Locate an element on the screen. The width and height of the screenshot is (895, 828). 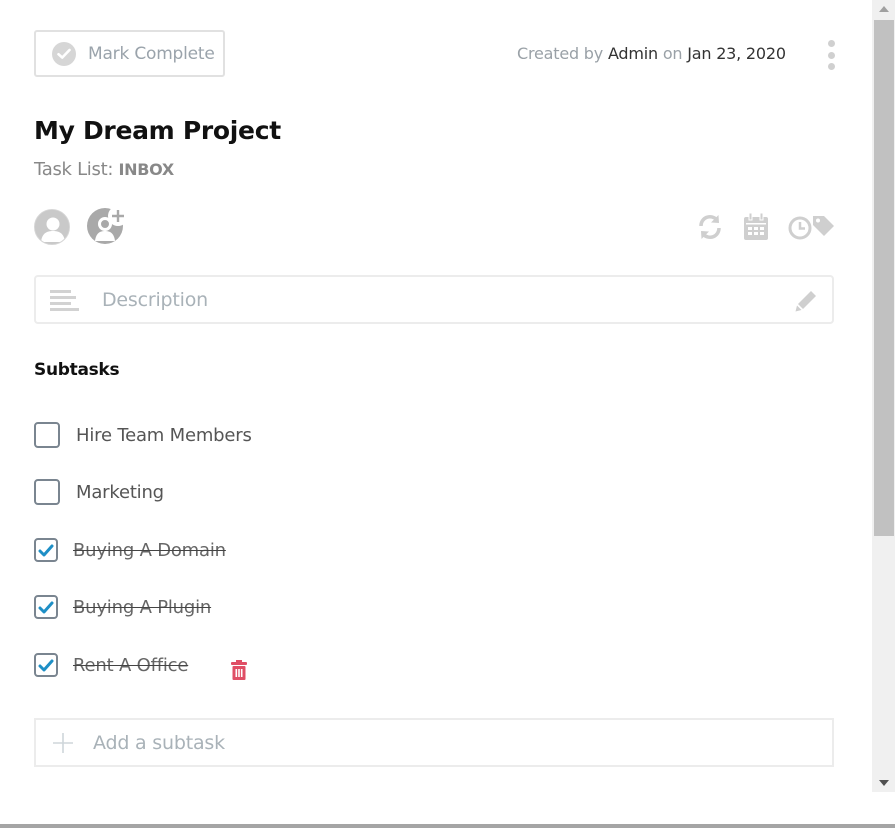
add-subtask-input: Add a subtask is located at coordinates (434, 742).